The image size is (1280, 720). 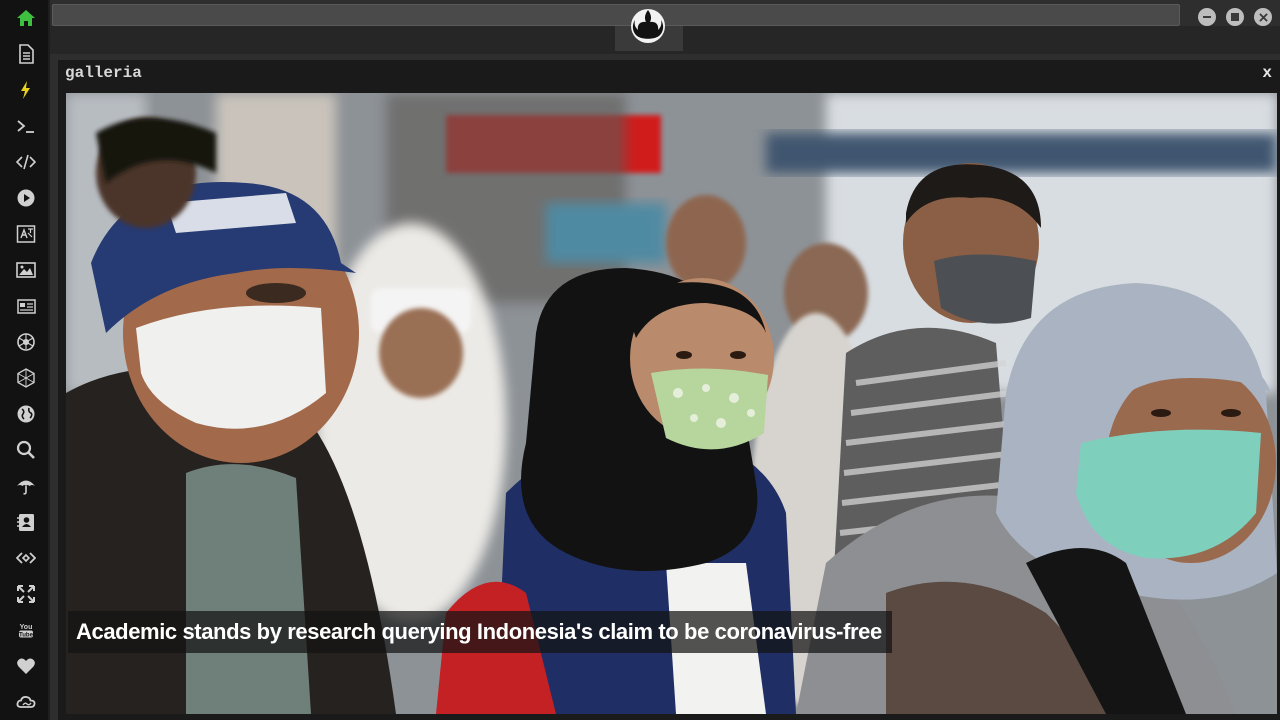 What do you see at coordinates (49, 360) in the screenshot?
I see `dock-divider` at bounding box center [49, 360].